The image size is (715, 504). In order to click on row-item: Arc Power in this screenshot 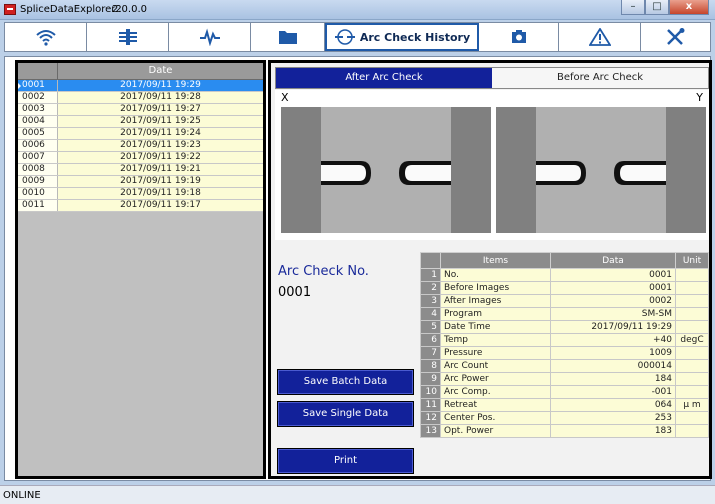, I will do `click(495, 379)`.